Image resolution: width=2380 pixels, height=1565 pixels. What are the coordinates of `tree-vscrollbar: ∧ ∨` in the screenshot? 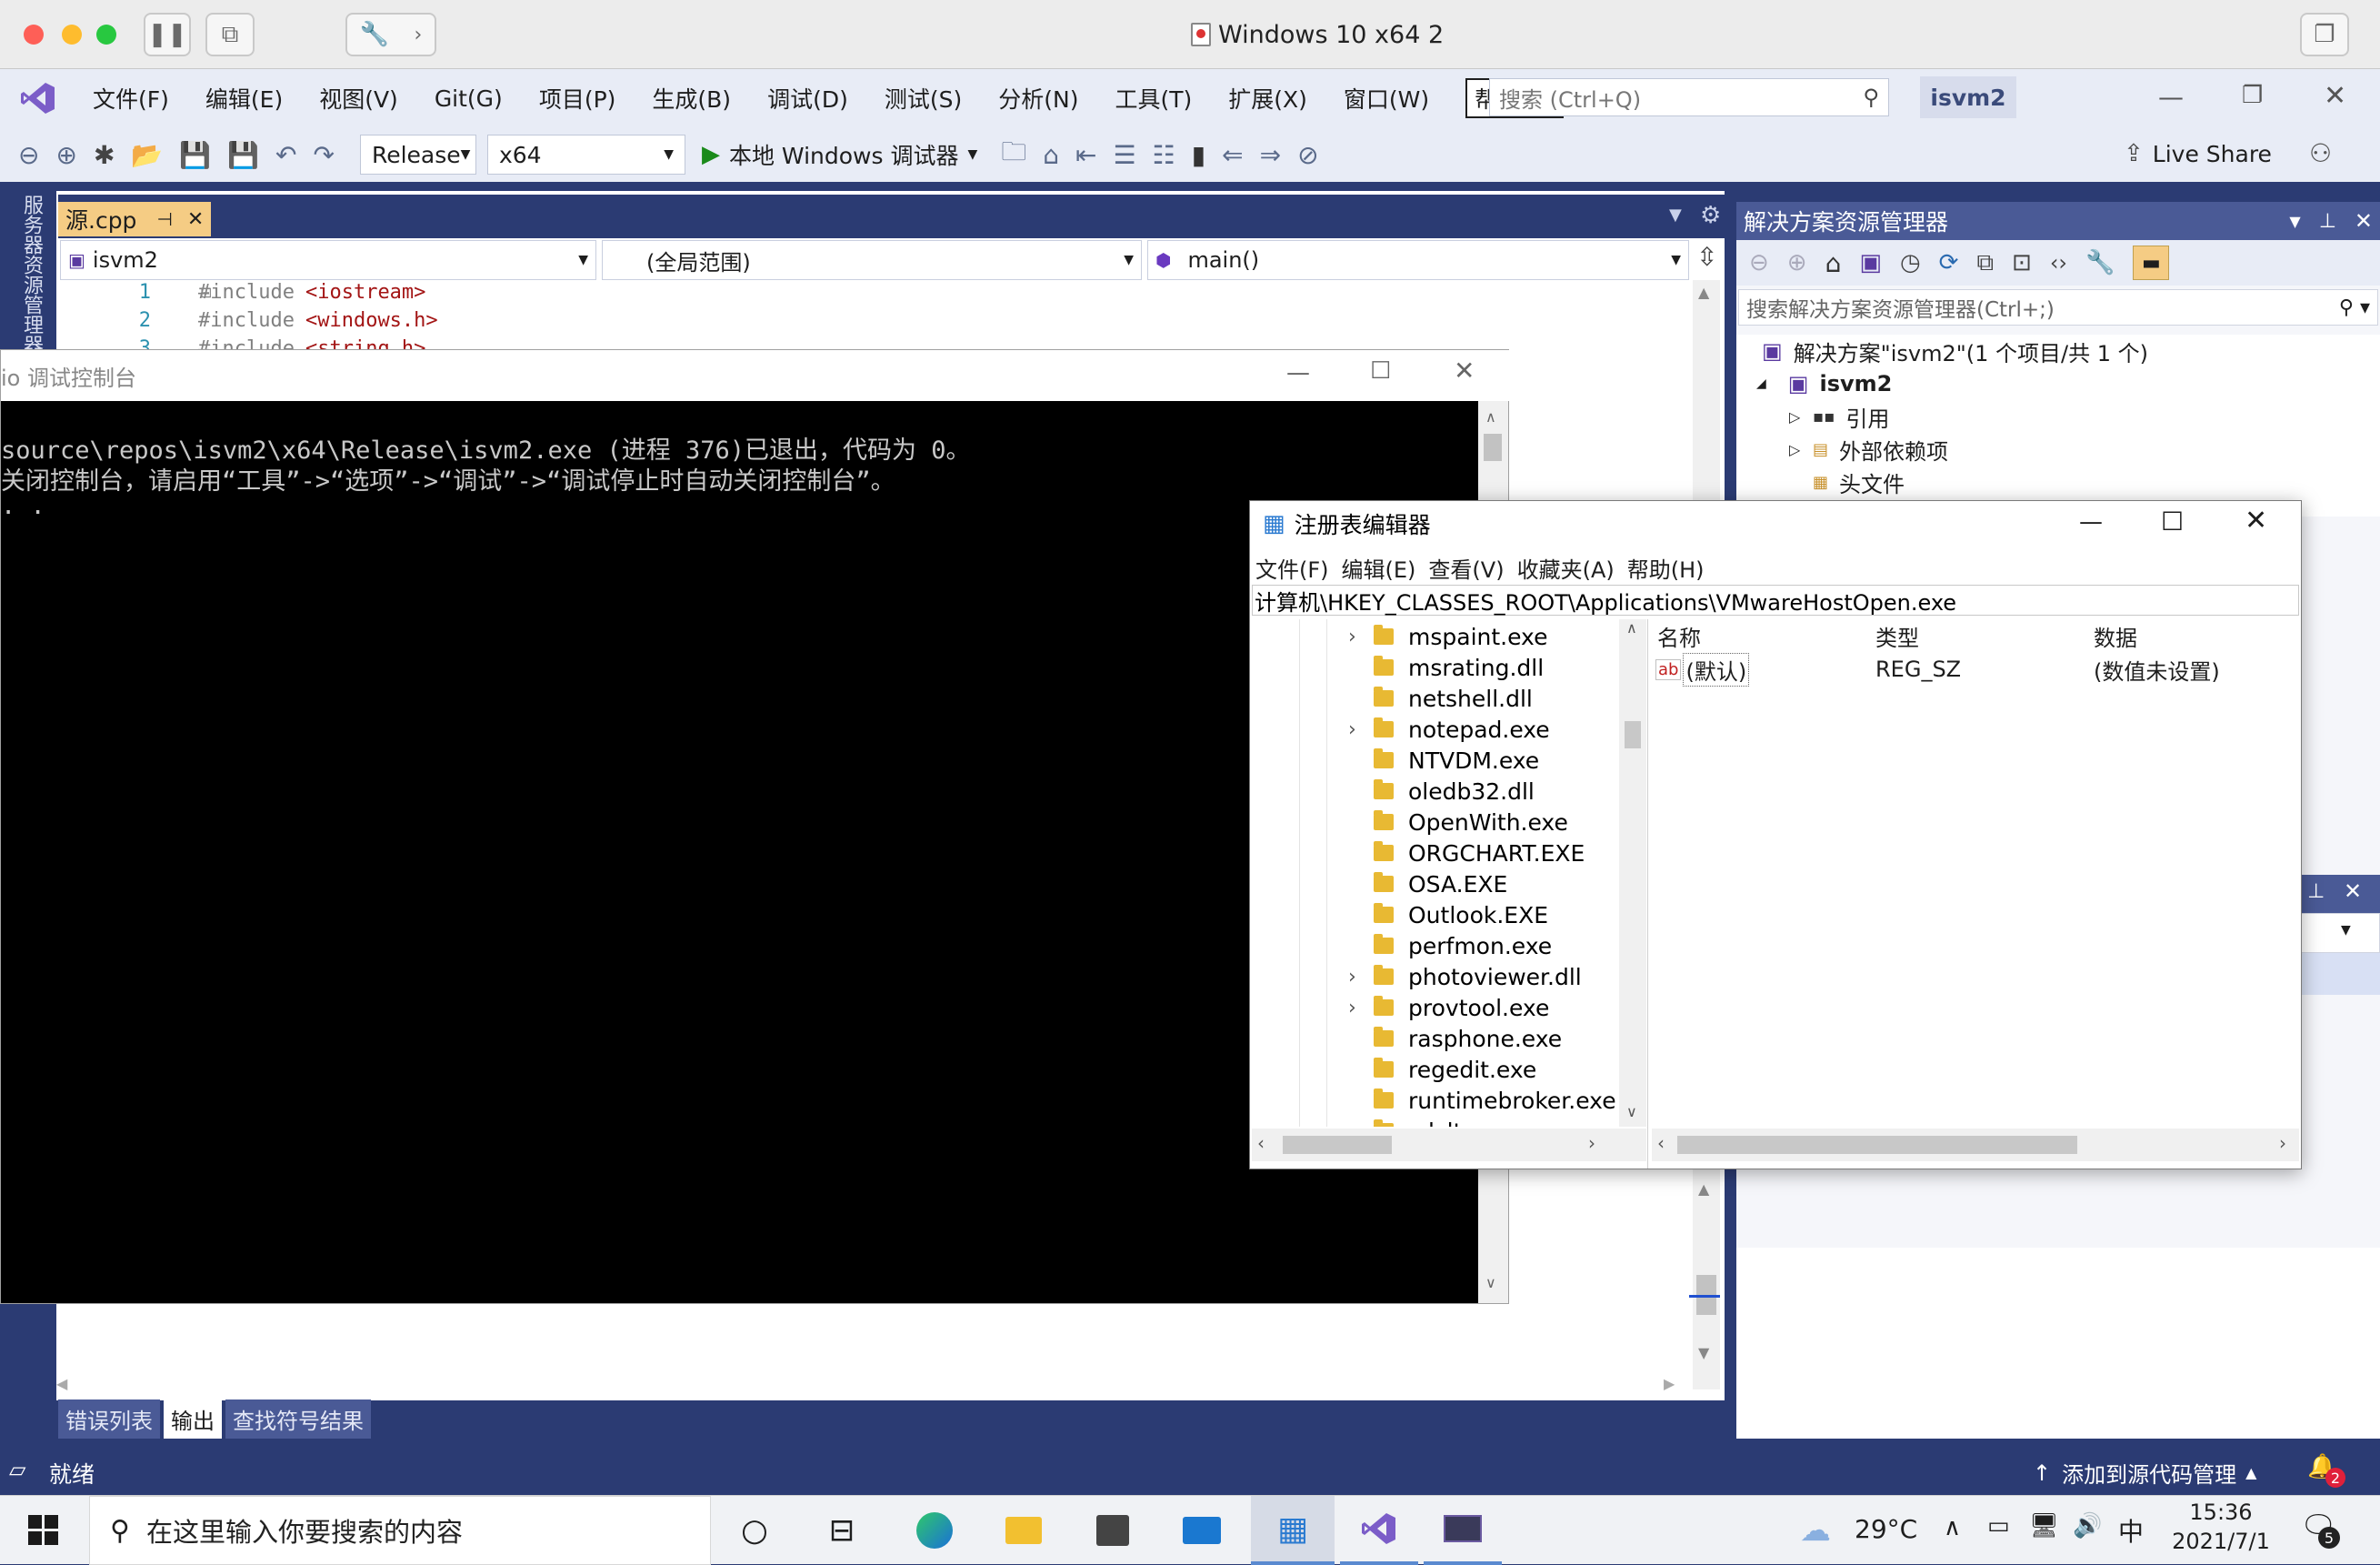 It's located at (1633, 873).